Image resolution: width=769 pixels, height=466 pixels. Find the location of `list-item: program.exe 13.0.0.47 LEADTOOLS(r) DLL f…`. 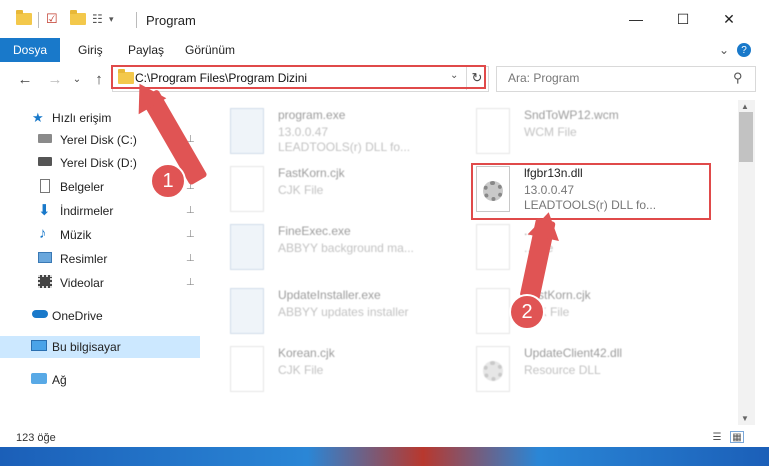

list-item: program.exe 13.0.0.47 LEADTOOLS(r) DLL f… is located at coordinates (350, 138).